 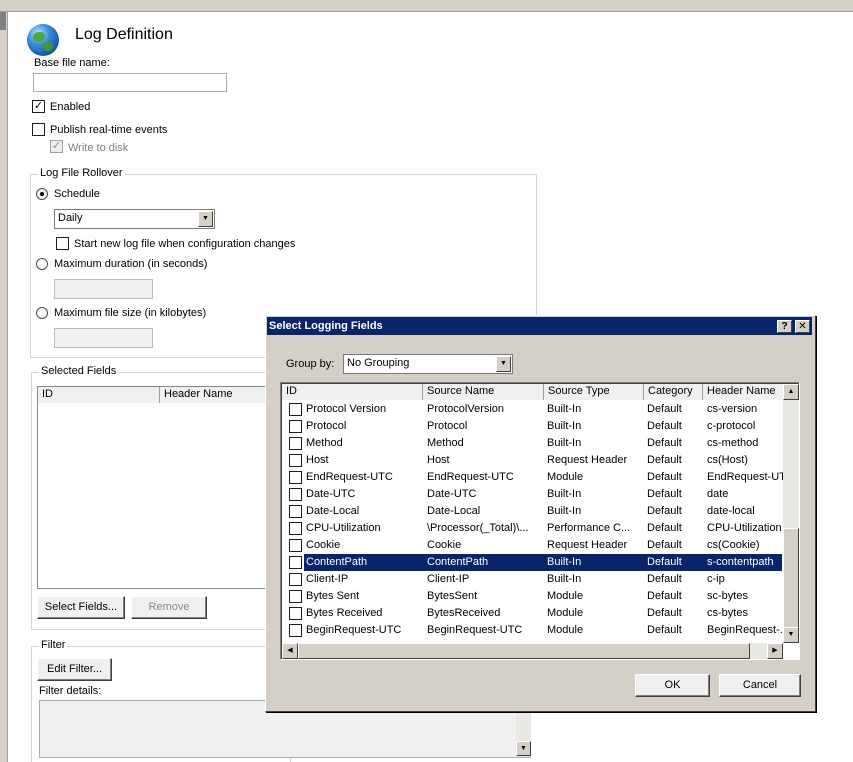 I want to click on max-size-input, so click(x=103, y=338).